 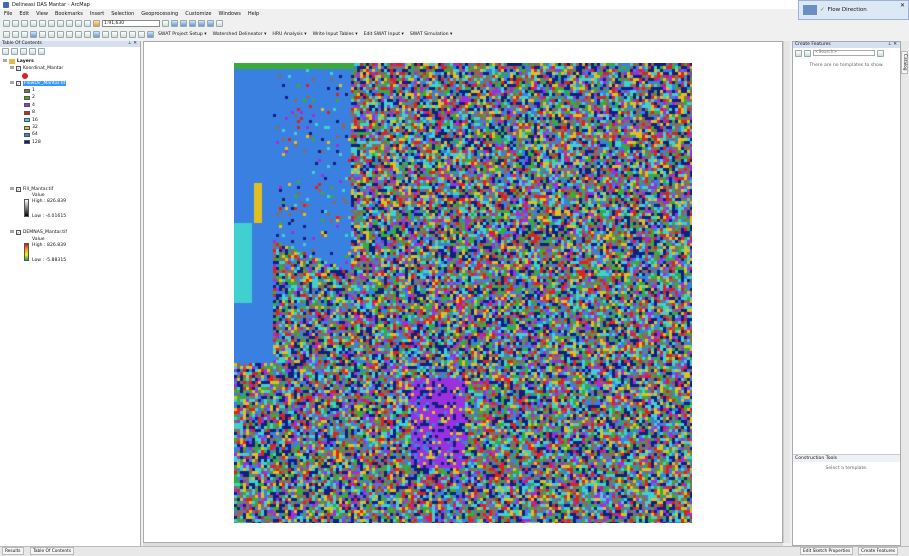 What do you see at coordinates (87, 23) in the screenshot?
I see `redo-icon` at bounding box center [87, 23].